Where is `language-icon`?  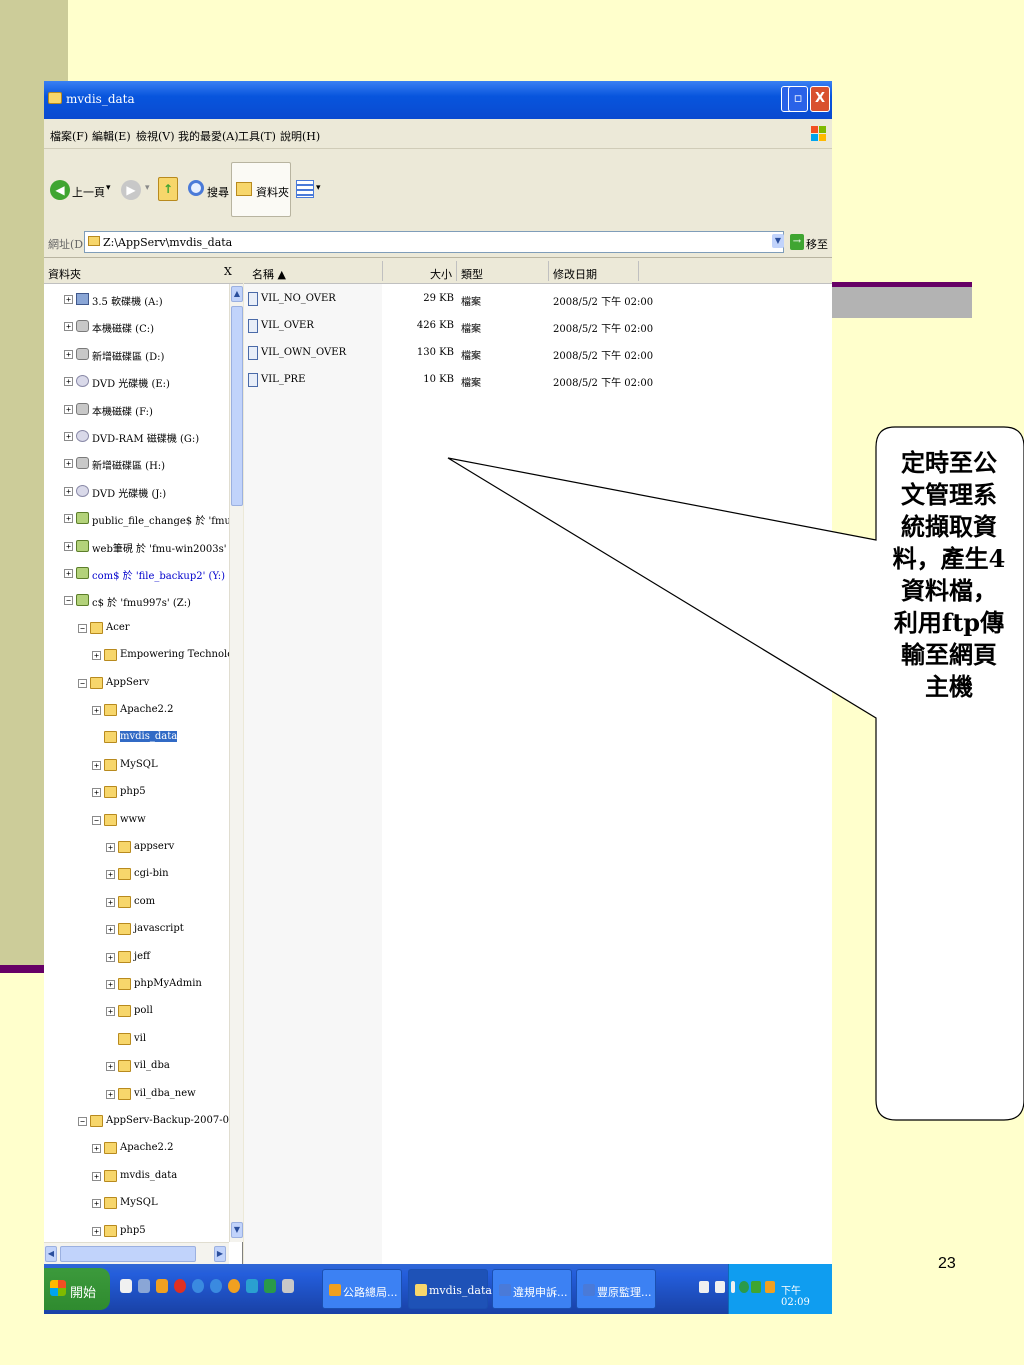
language-icon is located at coordinates (733, 1287).